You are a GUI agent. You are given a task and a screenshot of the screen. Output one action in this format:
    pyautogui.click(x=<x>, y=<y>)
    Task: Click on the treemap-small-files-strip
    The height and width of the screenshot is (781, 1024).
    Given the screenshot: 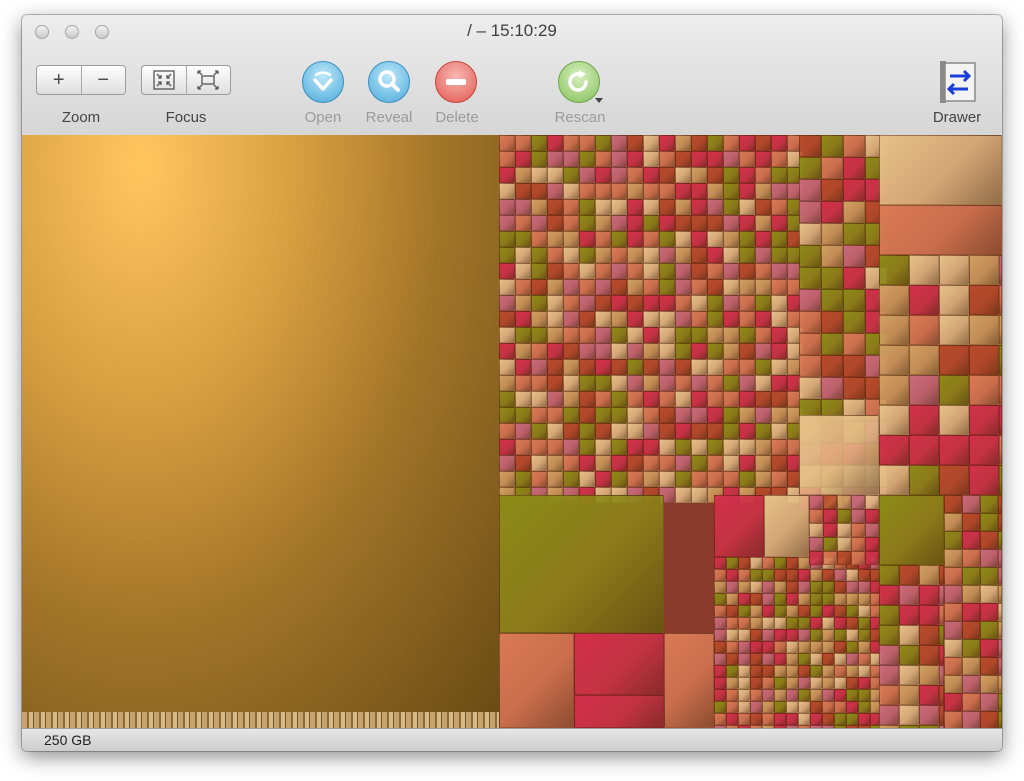 What is the action you would take?
    pyautogui.click(x=260, y=720)
    